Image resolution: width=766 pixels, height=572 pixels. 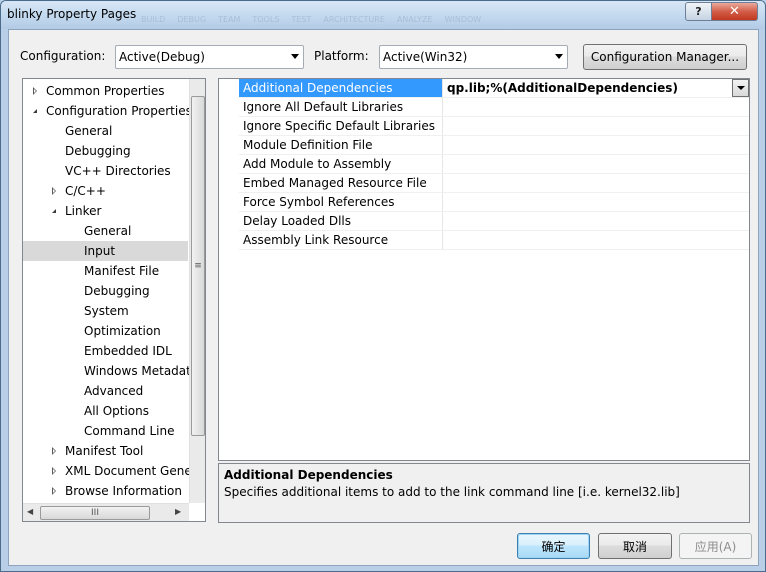 I want to click on property-row: Ignore All Default Libraries, so click(x=484, y=107).